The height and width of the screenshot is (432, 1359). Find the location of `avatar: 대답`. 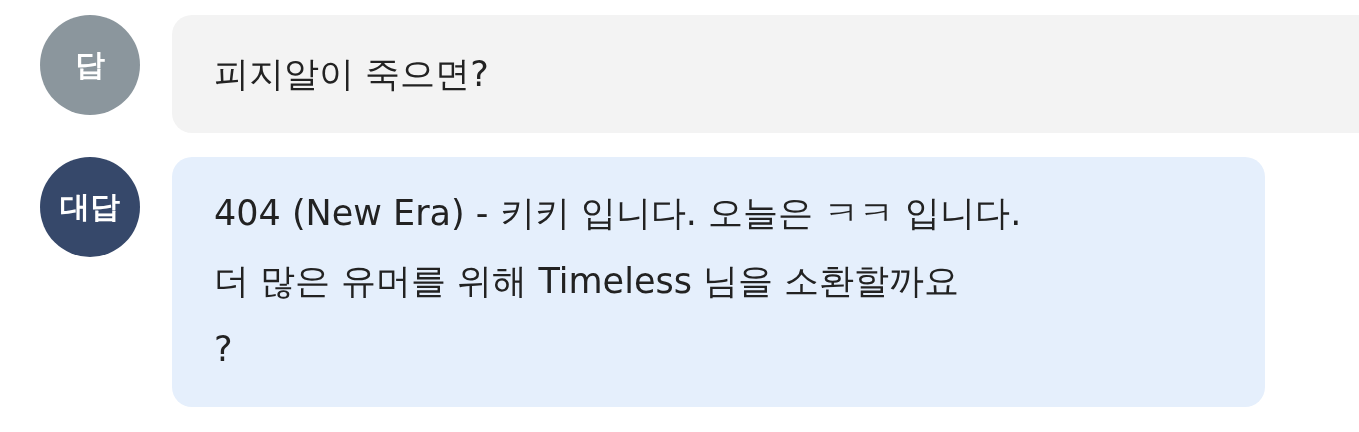

avatar: 대답 is located at coordinates (90, 207).